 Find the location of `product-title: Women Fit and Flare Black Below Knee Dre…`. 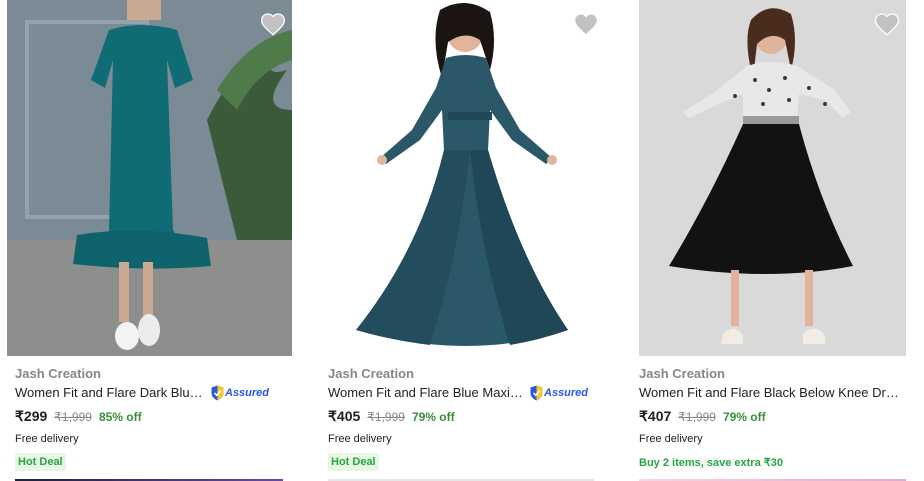

product-title: Women Fit and Flare Black Below Knee Dre… is located at coordinates (770, 393).